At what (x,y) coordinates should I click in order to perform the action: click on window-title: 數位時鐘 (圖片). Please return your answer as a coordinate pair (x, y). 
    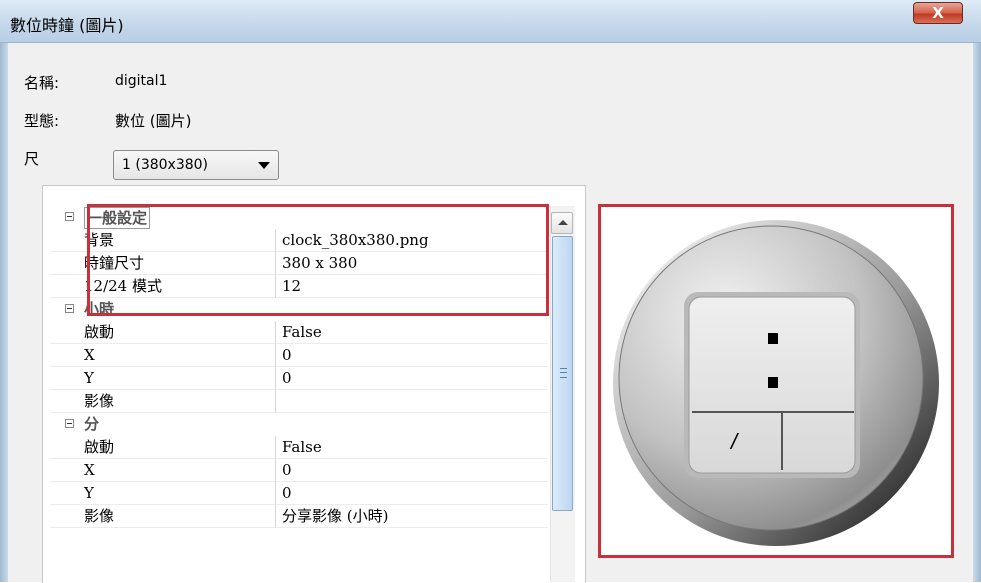
    Looking at the image, I should click on (67, 25).